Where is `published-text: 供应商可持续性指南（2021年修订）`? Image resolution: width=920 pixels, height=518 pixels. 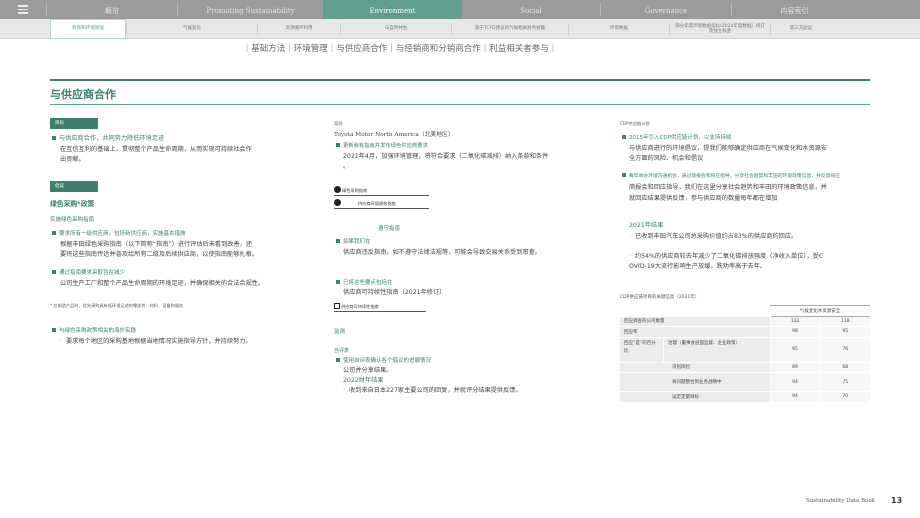 published-text: 供应商可持续性指南（2021年修订） is located at coordinates (394, 292).